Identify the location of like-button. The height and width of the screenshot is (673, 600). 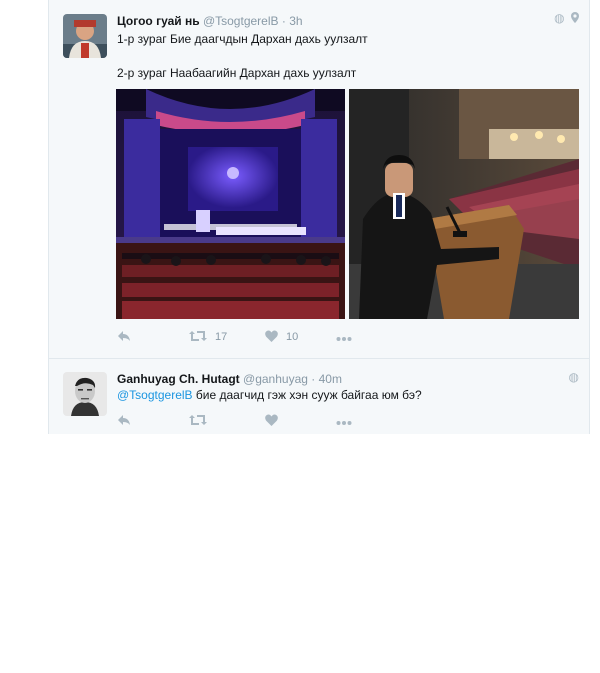
(271, 421).